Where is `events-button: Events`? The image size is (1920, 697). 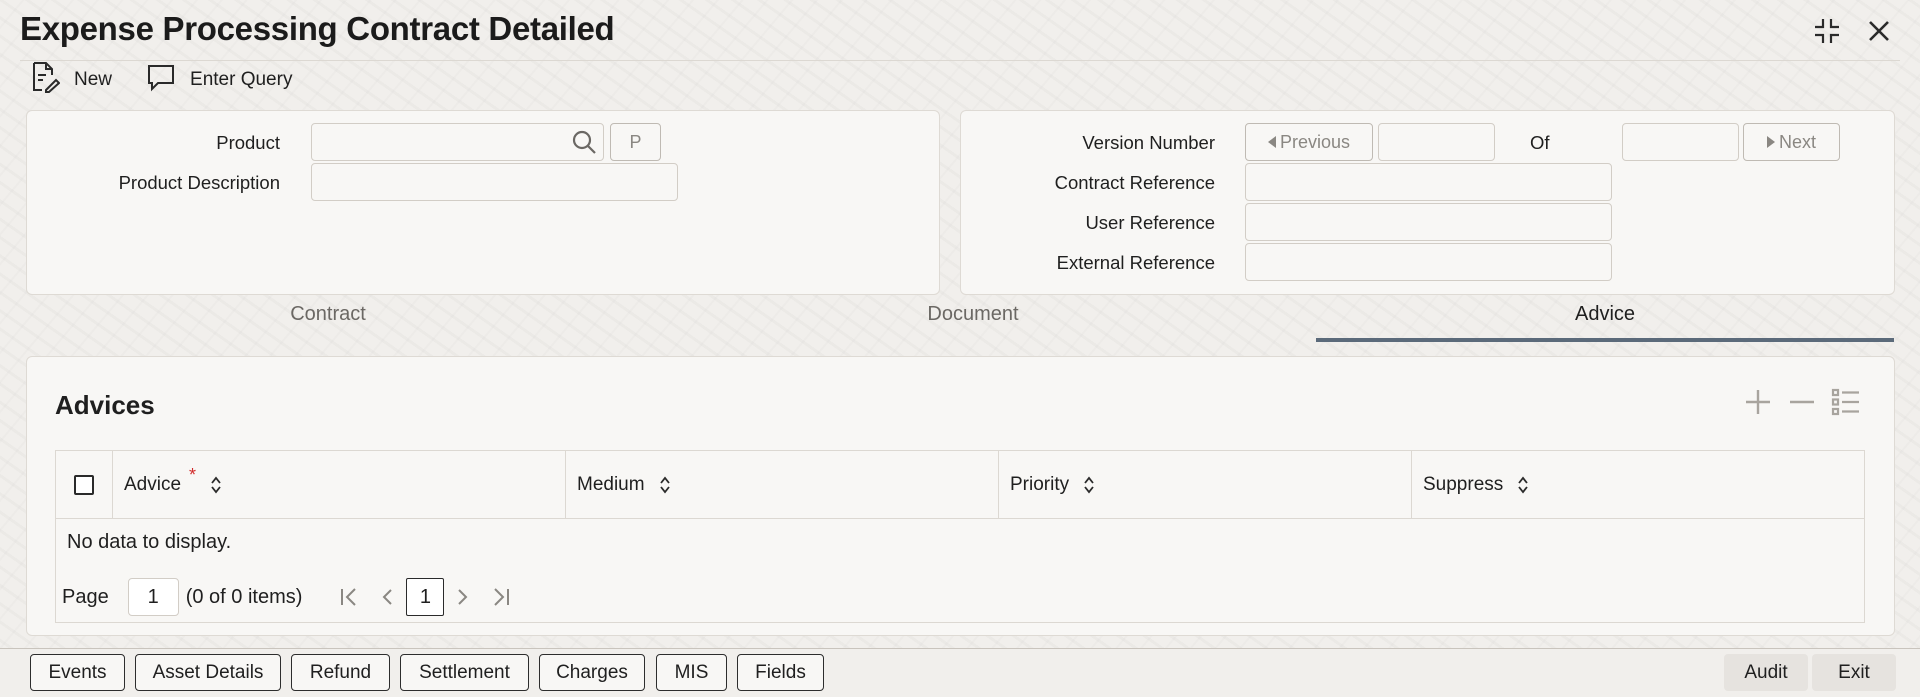 events-button: Events is located at coordinates (77, 672).